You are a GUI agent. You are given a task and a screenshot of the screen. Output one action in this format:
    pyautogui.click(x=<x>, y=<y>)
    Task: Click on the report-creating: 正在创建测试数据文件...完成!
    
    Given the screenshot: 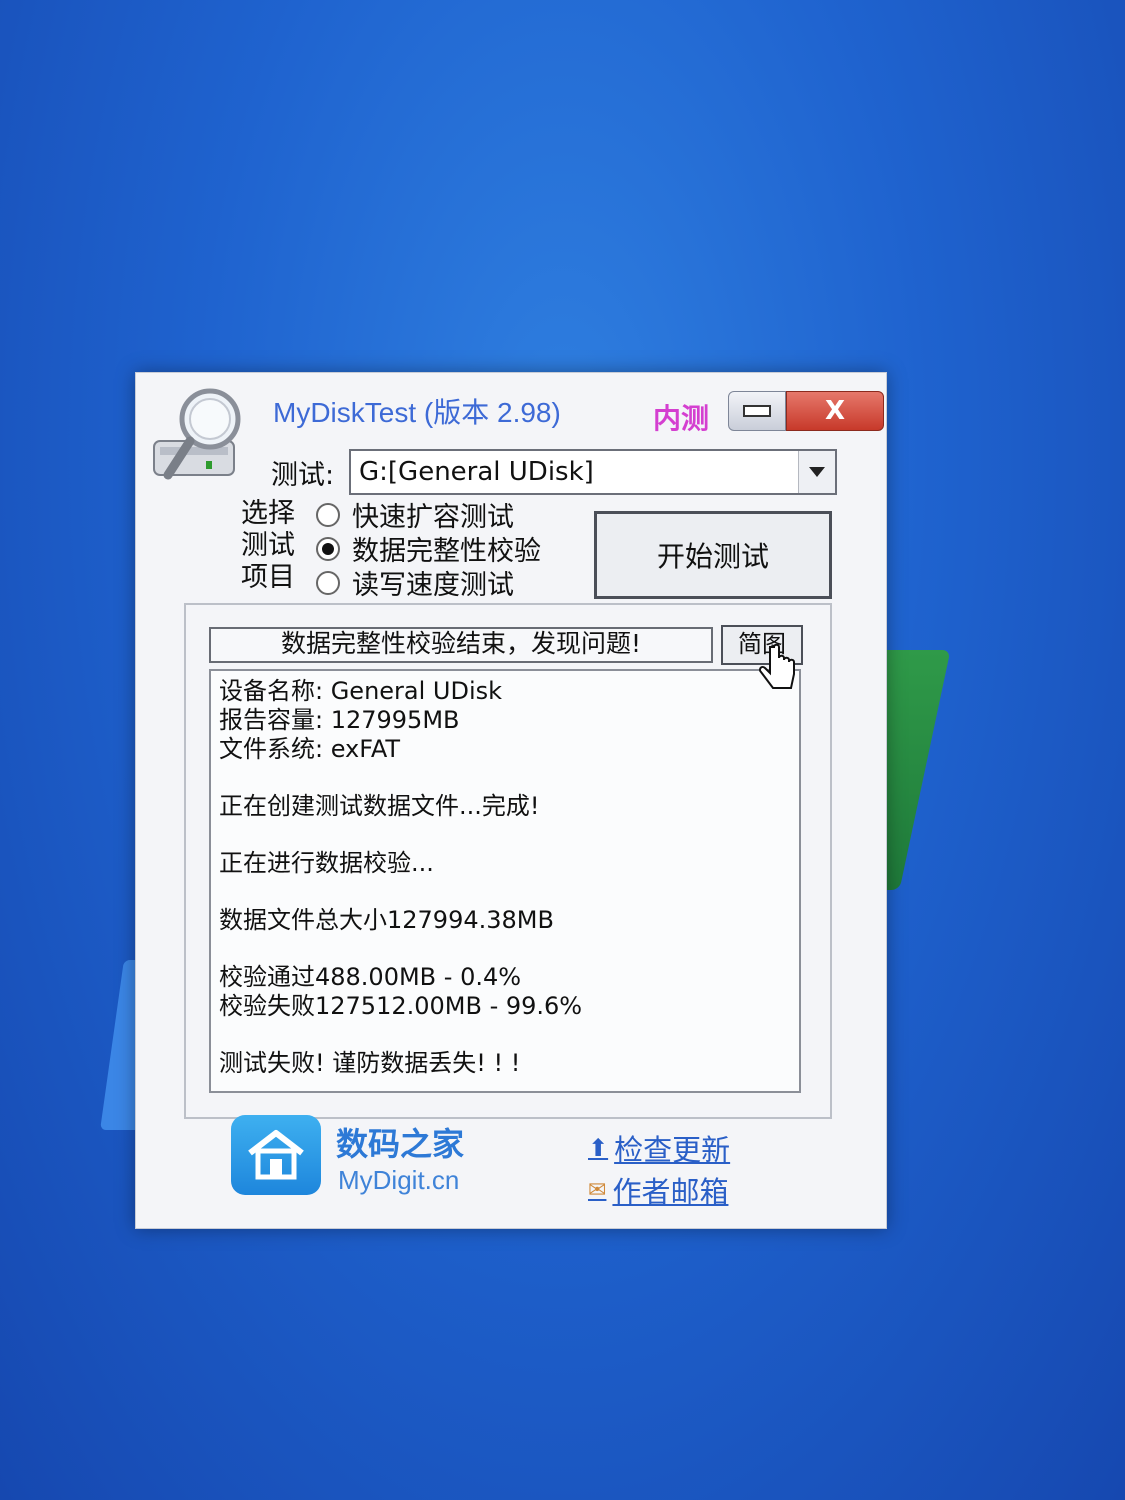 What is the action you would take?
    pyautogui.click(x=379, y=806)
    